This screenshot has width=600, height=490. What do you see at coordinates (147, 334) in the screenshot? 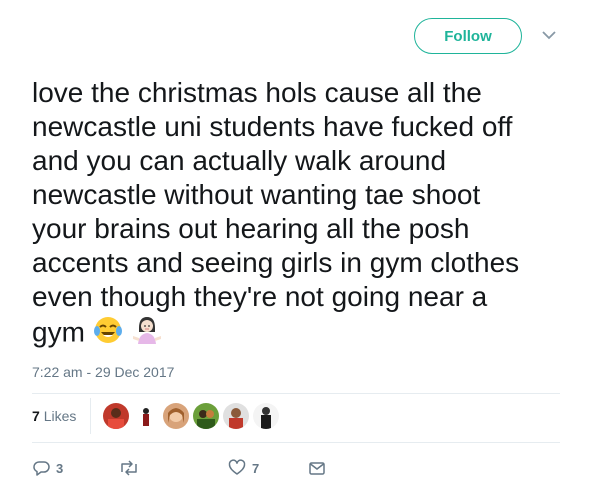
I see `woman-shrugging-icon` at bounding box center [147, 334].